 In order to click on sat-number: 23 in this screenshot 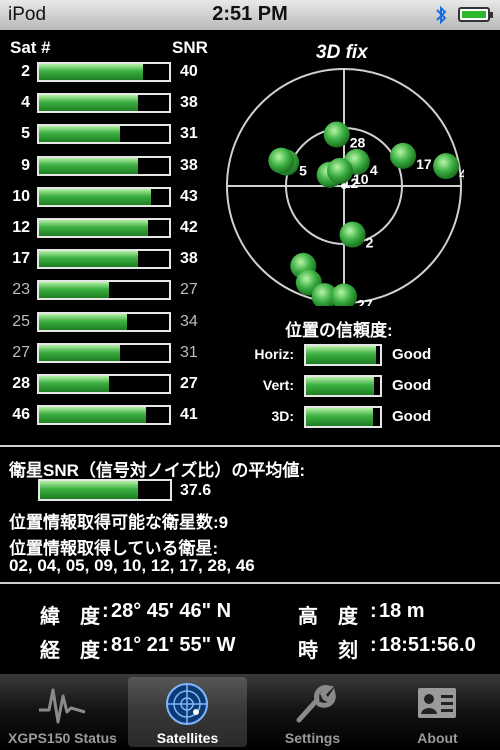, I will do `click(21, 290)`.